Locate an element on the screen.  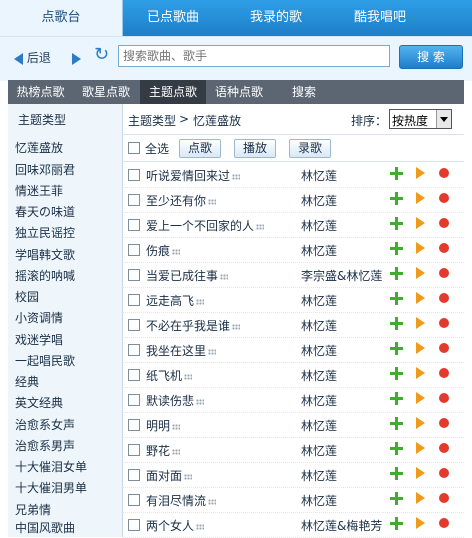
search-button: 搜 索 is located at coordinates (431, 57).